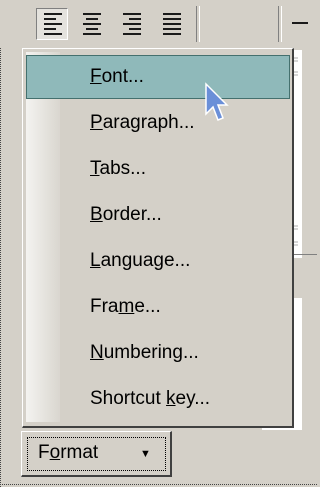 The width and height of the screenshot is (320, 487). I want to click on toolbar-partial-icon, so click(300, 23).